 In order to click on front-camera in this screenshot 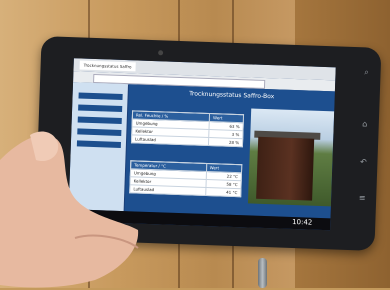, I will do `click(161, 53)`.